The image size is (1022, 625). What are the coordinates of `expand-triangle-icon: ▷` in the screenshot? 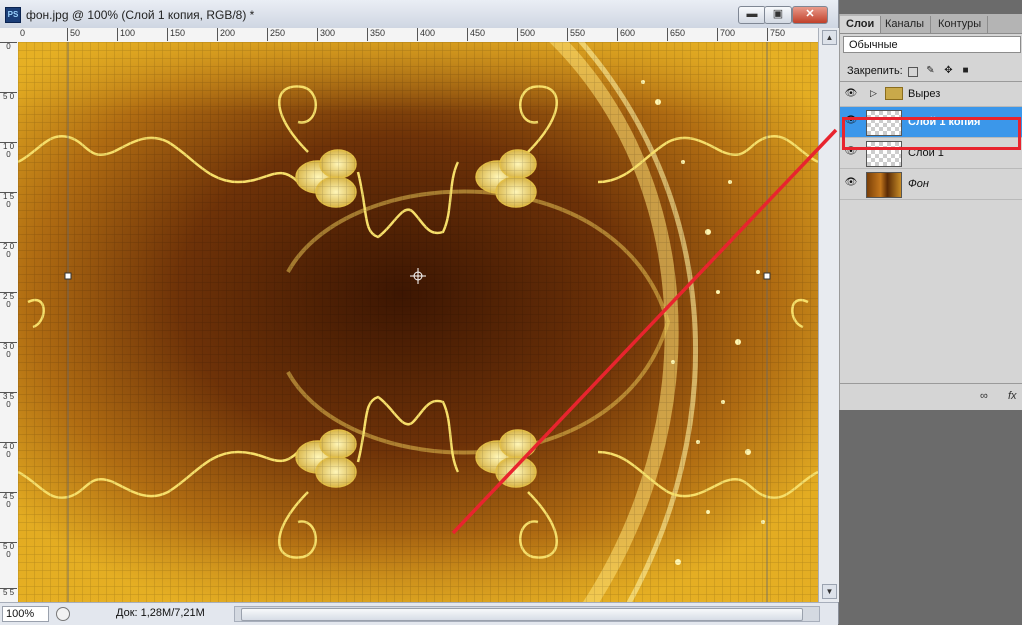 It's located at (873, 93).